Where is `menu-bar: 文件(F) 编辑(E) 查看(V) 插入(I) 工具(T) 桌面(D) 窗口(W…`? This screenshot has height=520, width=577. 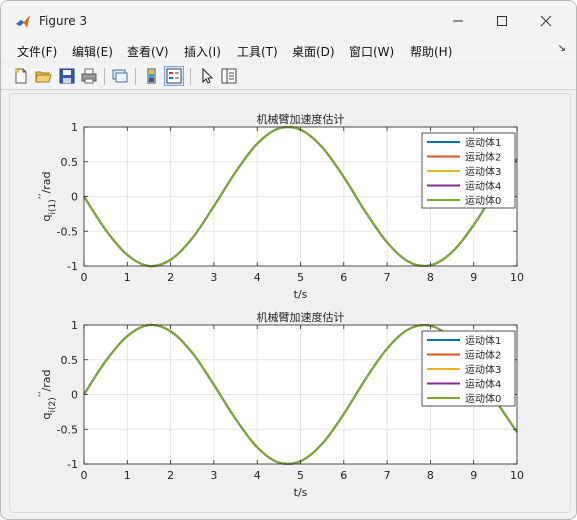 menu-bar: 文件(F) 编辑(E) 查看(V) 插入(I) 工具(T) 桌面(D) 窗口(W… is located at coordinates (288, 51).